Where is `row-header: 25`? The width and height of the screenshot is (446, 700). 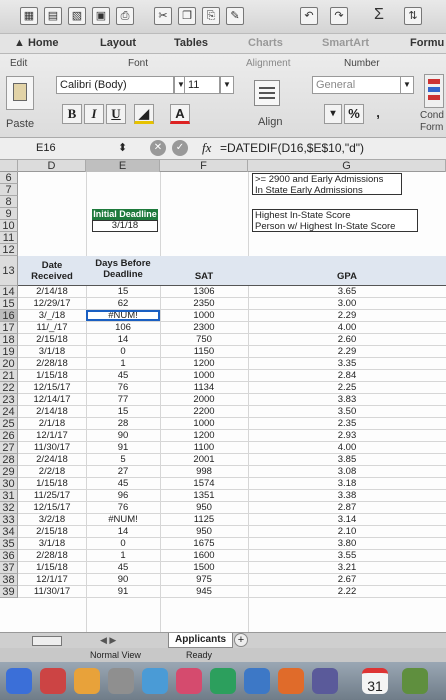 row-header: 25 is located at coordinates (9, 424).